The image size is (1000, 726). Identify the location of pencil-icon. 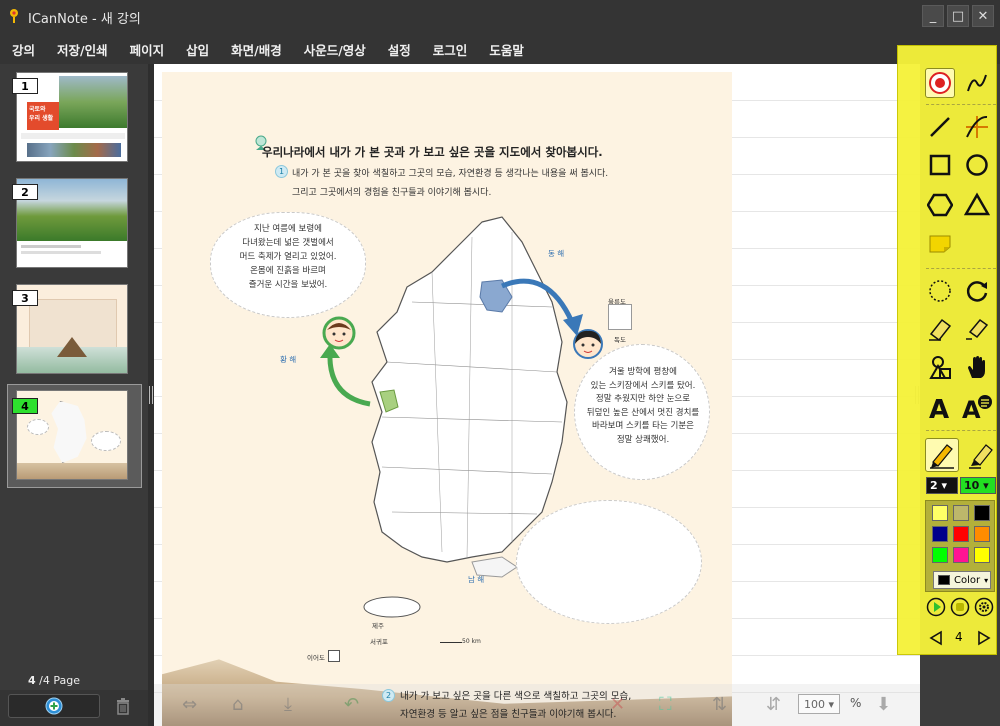
(942, 456).